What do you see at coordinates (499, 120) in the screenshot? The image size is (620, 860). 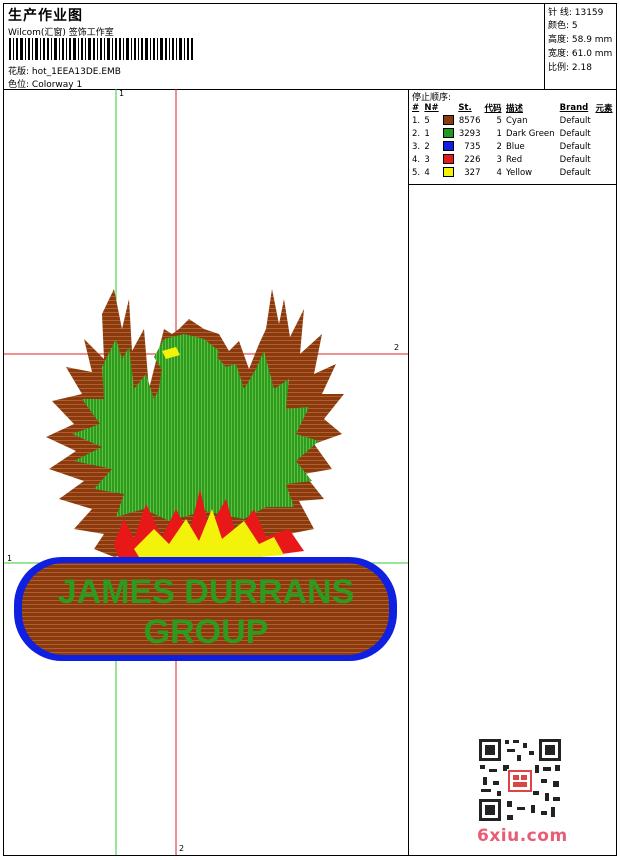 I see `row-code: 5` at bounding box center [499, 120].